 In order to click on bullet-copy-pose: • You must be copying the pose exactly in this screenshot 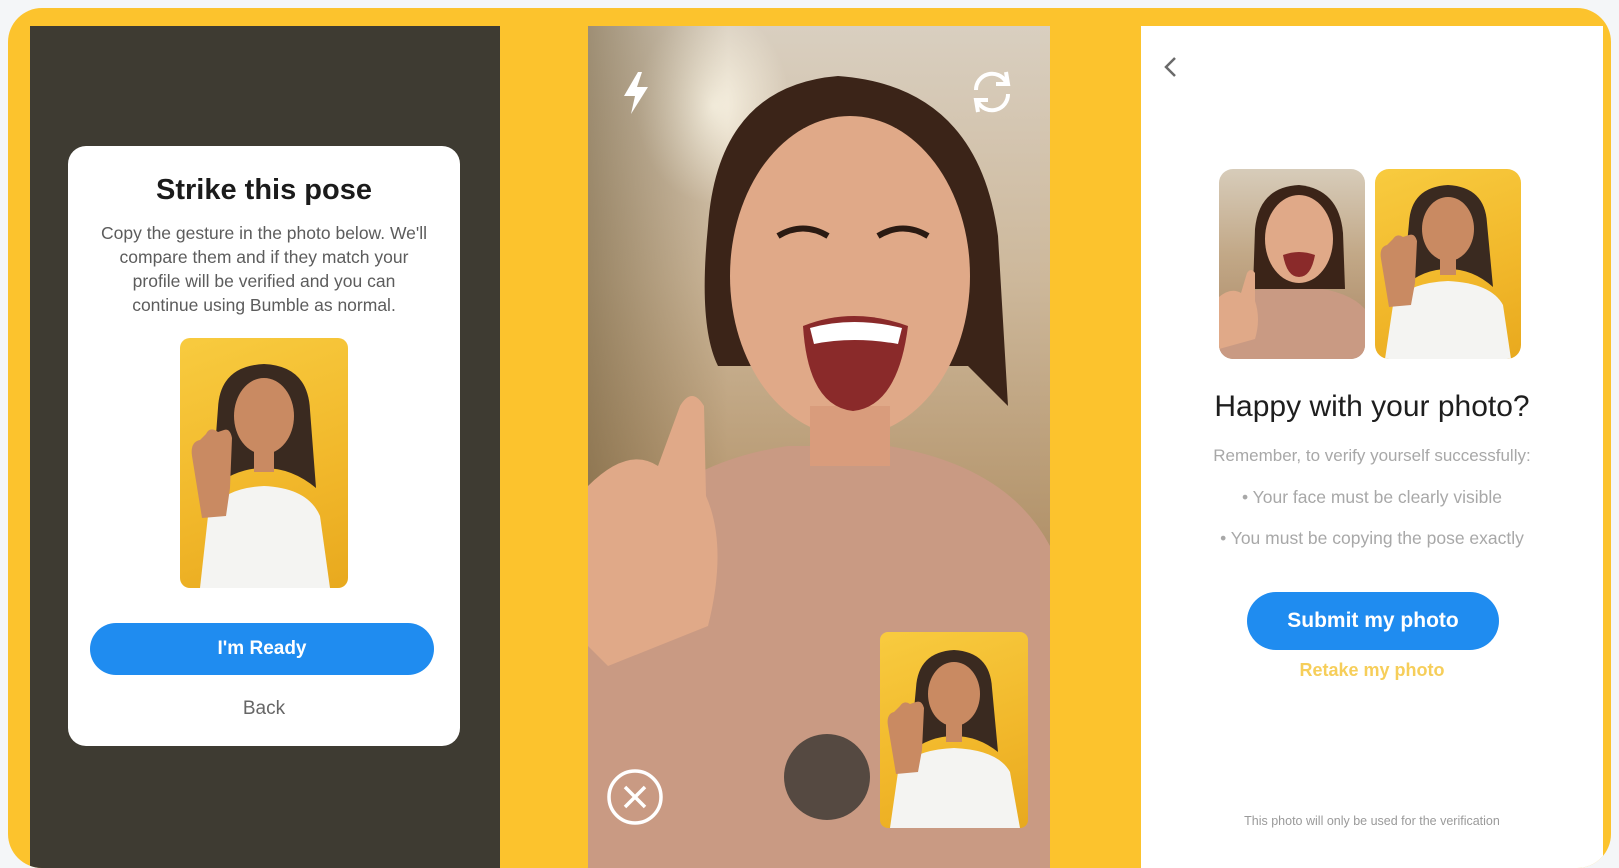, I will do `click(1372, 538)`.